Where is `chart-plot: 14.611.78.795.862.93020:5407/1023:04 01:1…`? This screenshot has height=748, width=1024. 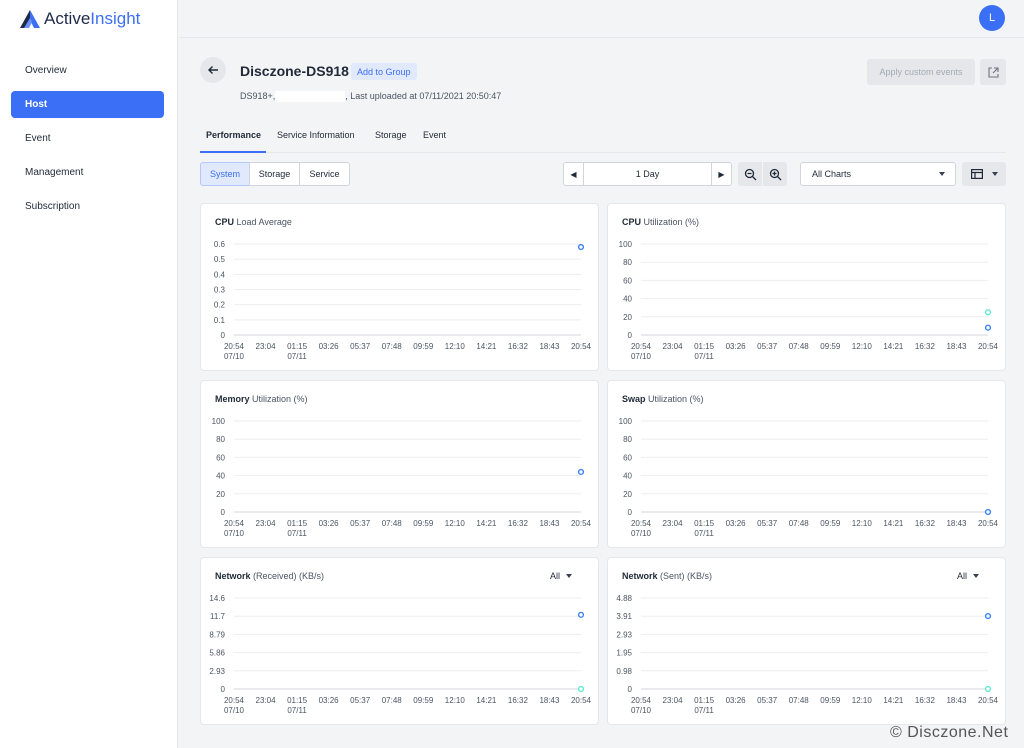
chart-plot: 14.611.78.795.862.93020:5407/1023:04 01:1… is located at coordinates (400, 654).